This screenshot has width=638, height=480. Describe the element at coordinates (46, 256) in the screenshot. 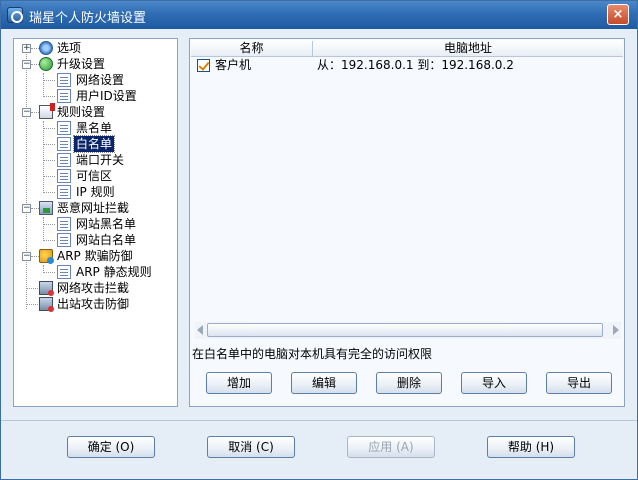

I see `arp-shield-icon` at that location.